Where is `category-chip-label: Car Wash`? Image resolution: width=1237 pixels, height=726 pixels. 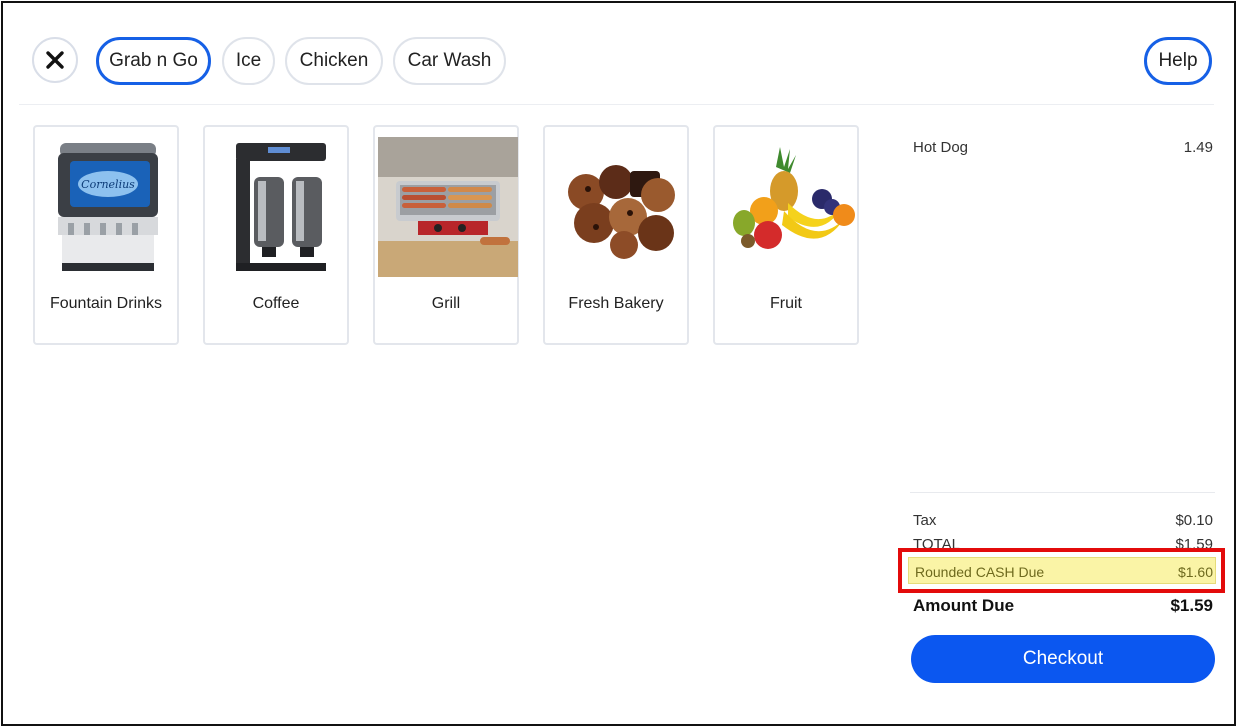 category-chip-label: Car Wash is located at coordinates (449, 60).